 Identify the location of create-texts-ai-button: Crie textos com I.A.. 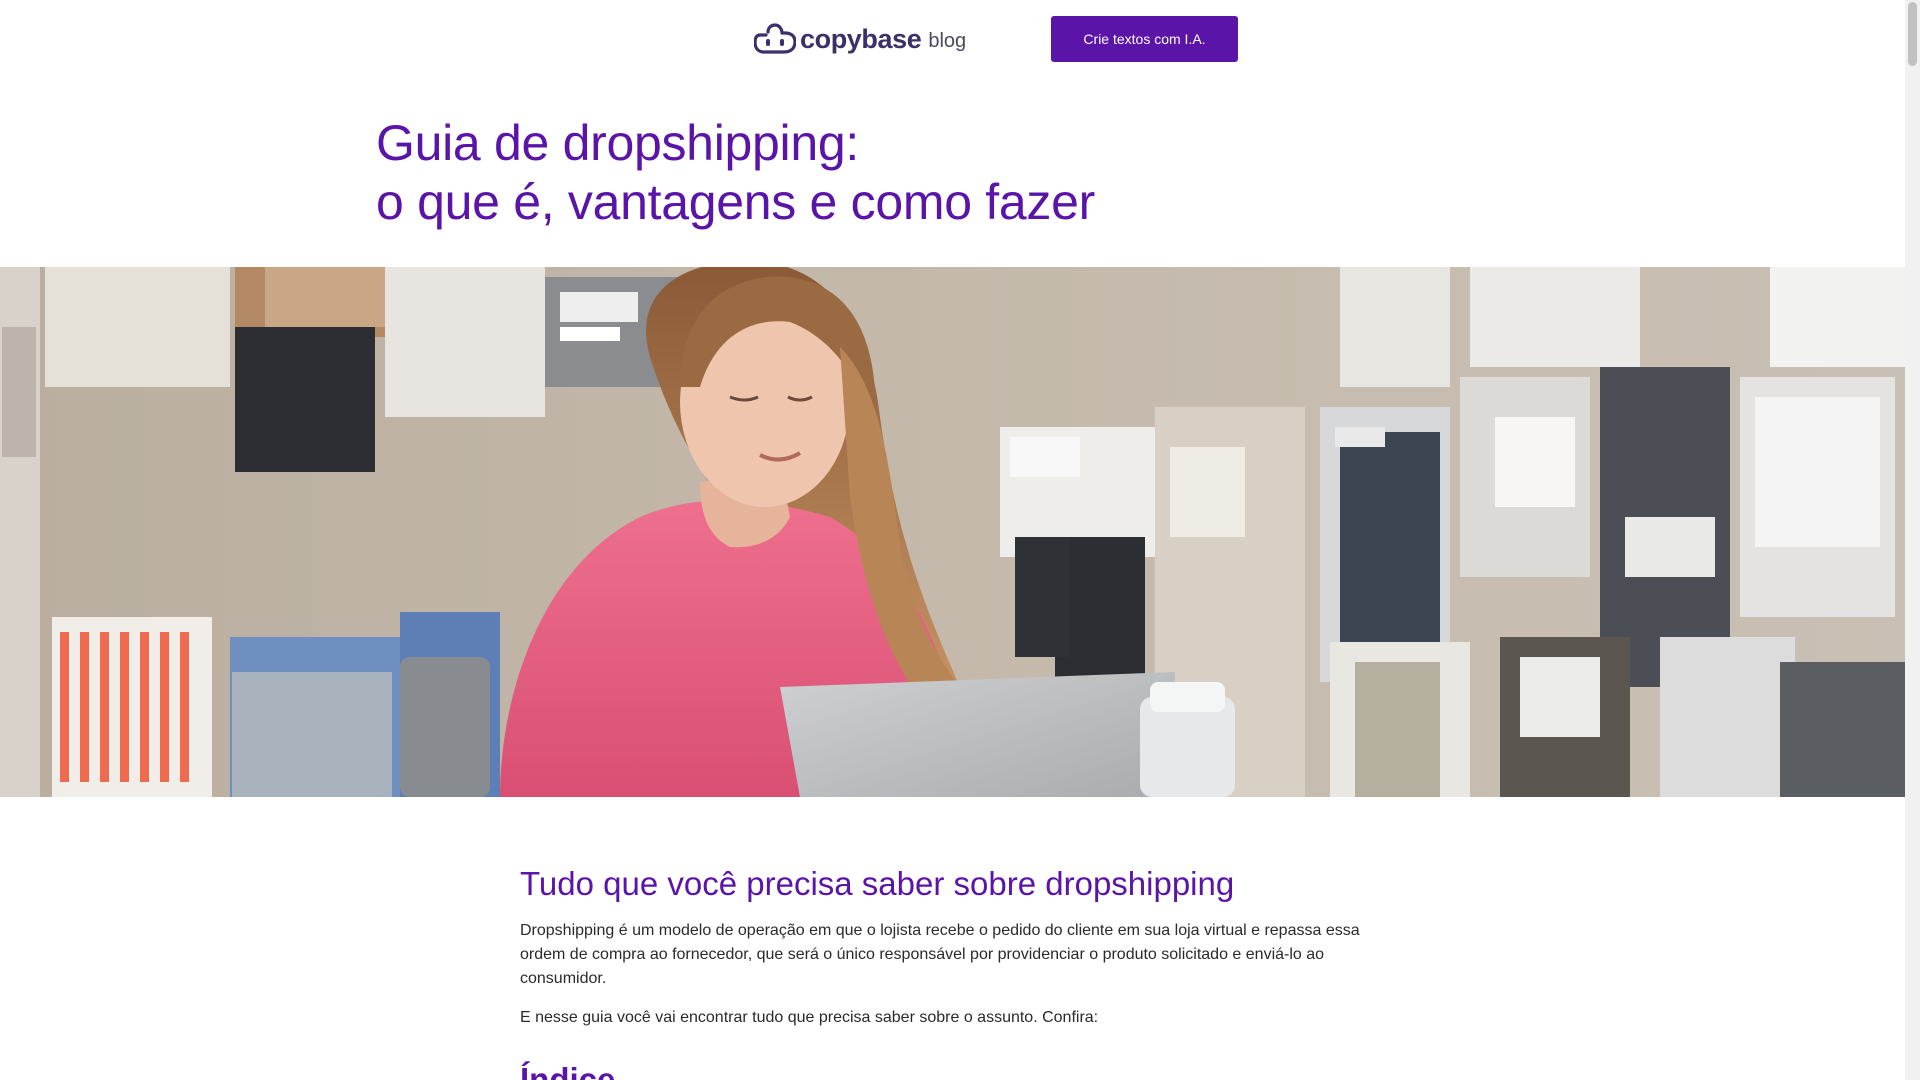
(1144, 39).